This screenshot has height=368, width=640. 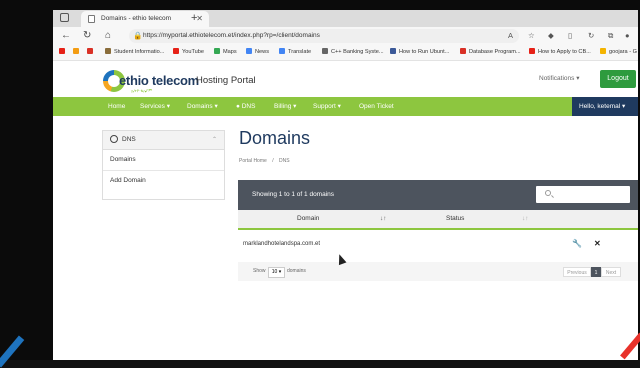 What do you see at coordinates (155, 106) in the screenshot?
I see `nav-services: Services ▾` at bounding box center [155, 106].